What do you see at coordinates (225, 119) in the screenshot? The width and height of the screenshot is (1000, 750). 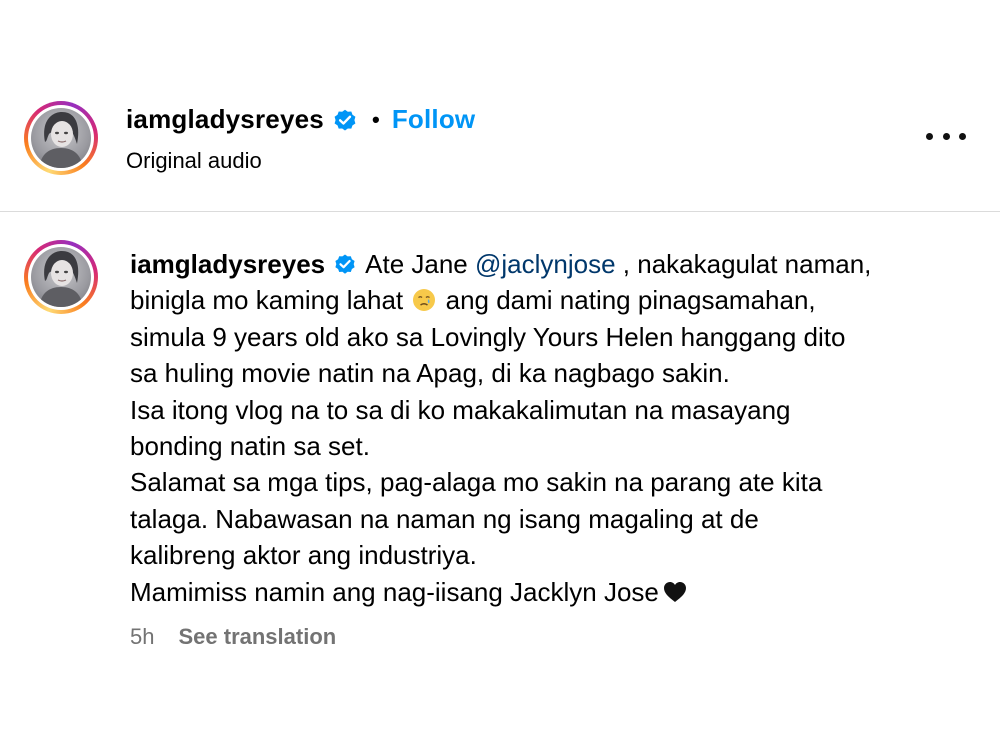 I see `header-username: iamgladysreyes` at bounding box center [225, 119].